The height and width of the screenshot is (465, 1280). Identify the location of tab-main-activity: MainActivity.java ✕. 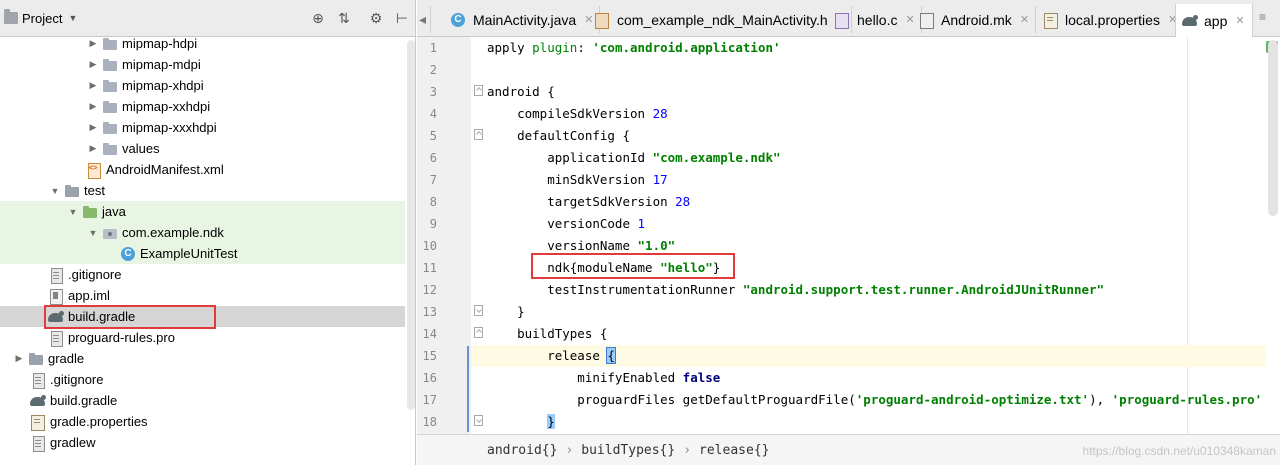
(523, 19).